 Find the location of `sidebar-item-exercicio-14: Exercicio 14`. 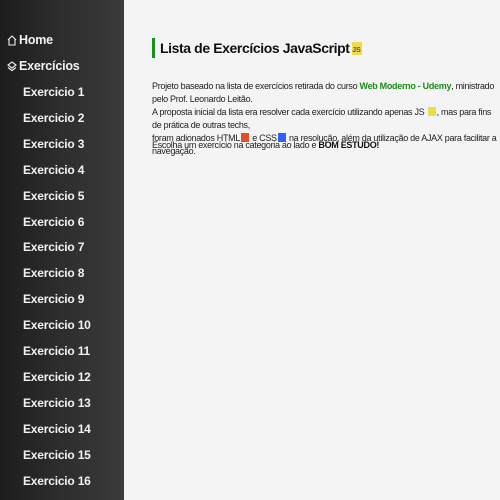

sidebar-item-exercicio-14: Exercicio 14 is located at coordinates (57, 429).